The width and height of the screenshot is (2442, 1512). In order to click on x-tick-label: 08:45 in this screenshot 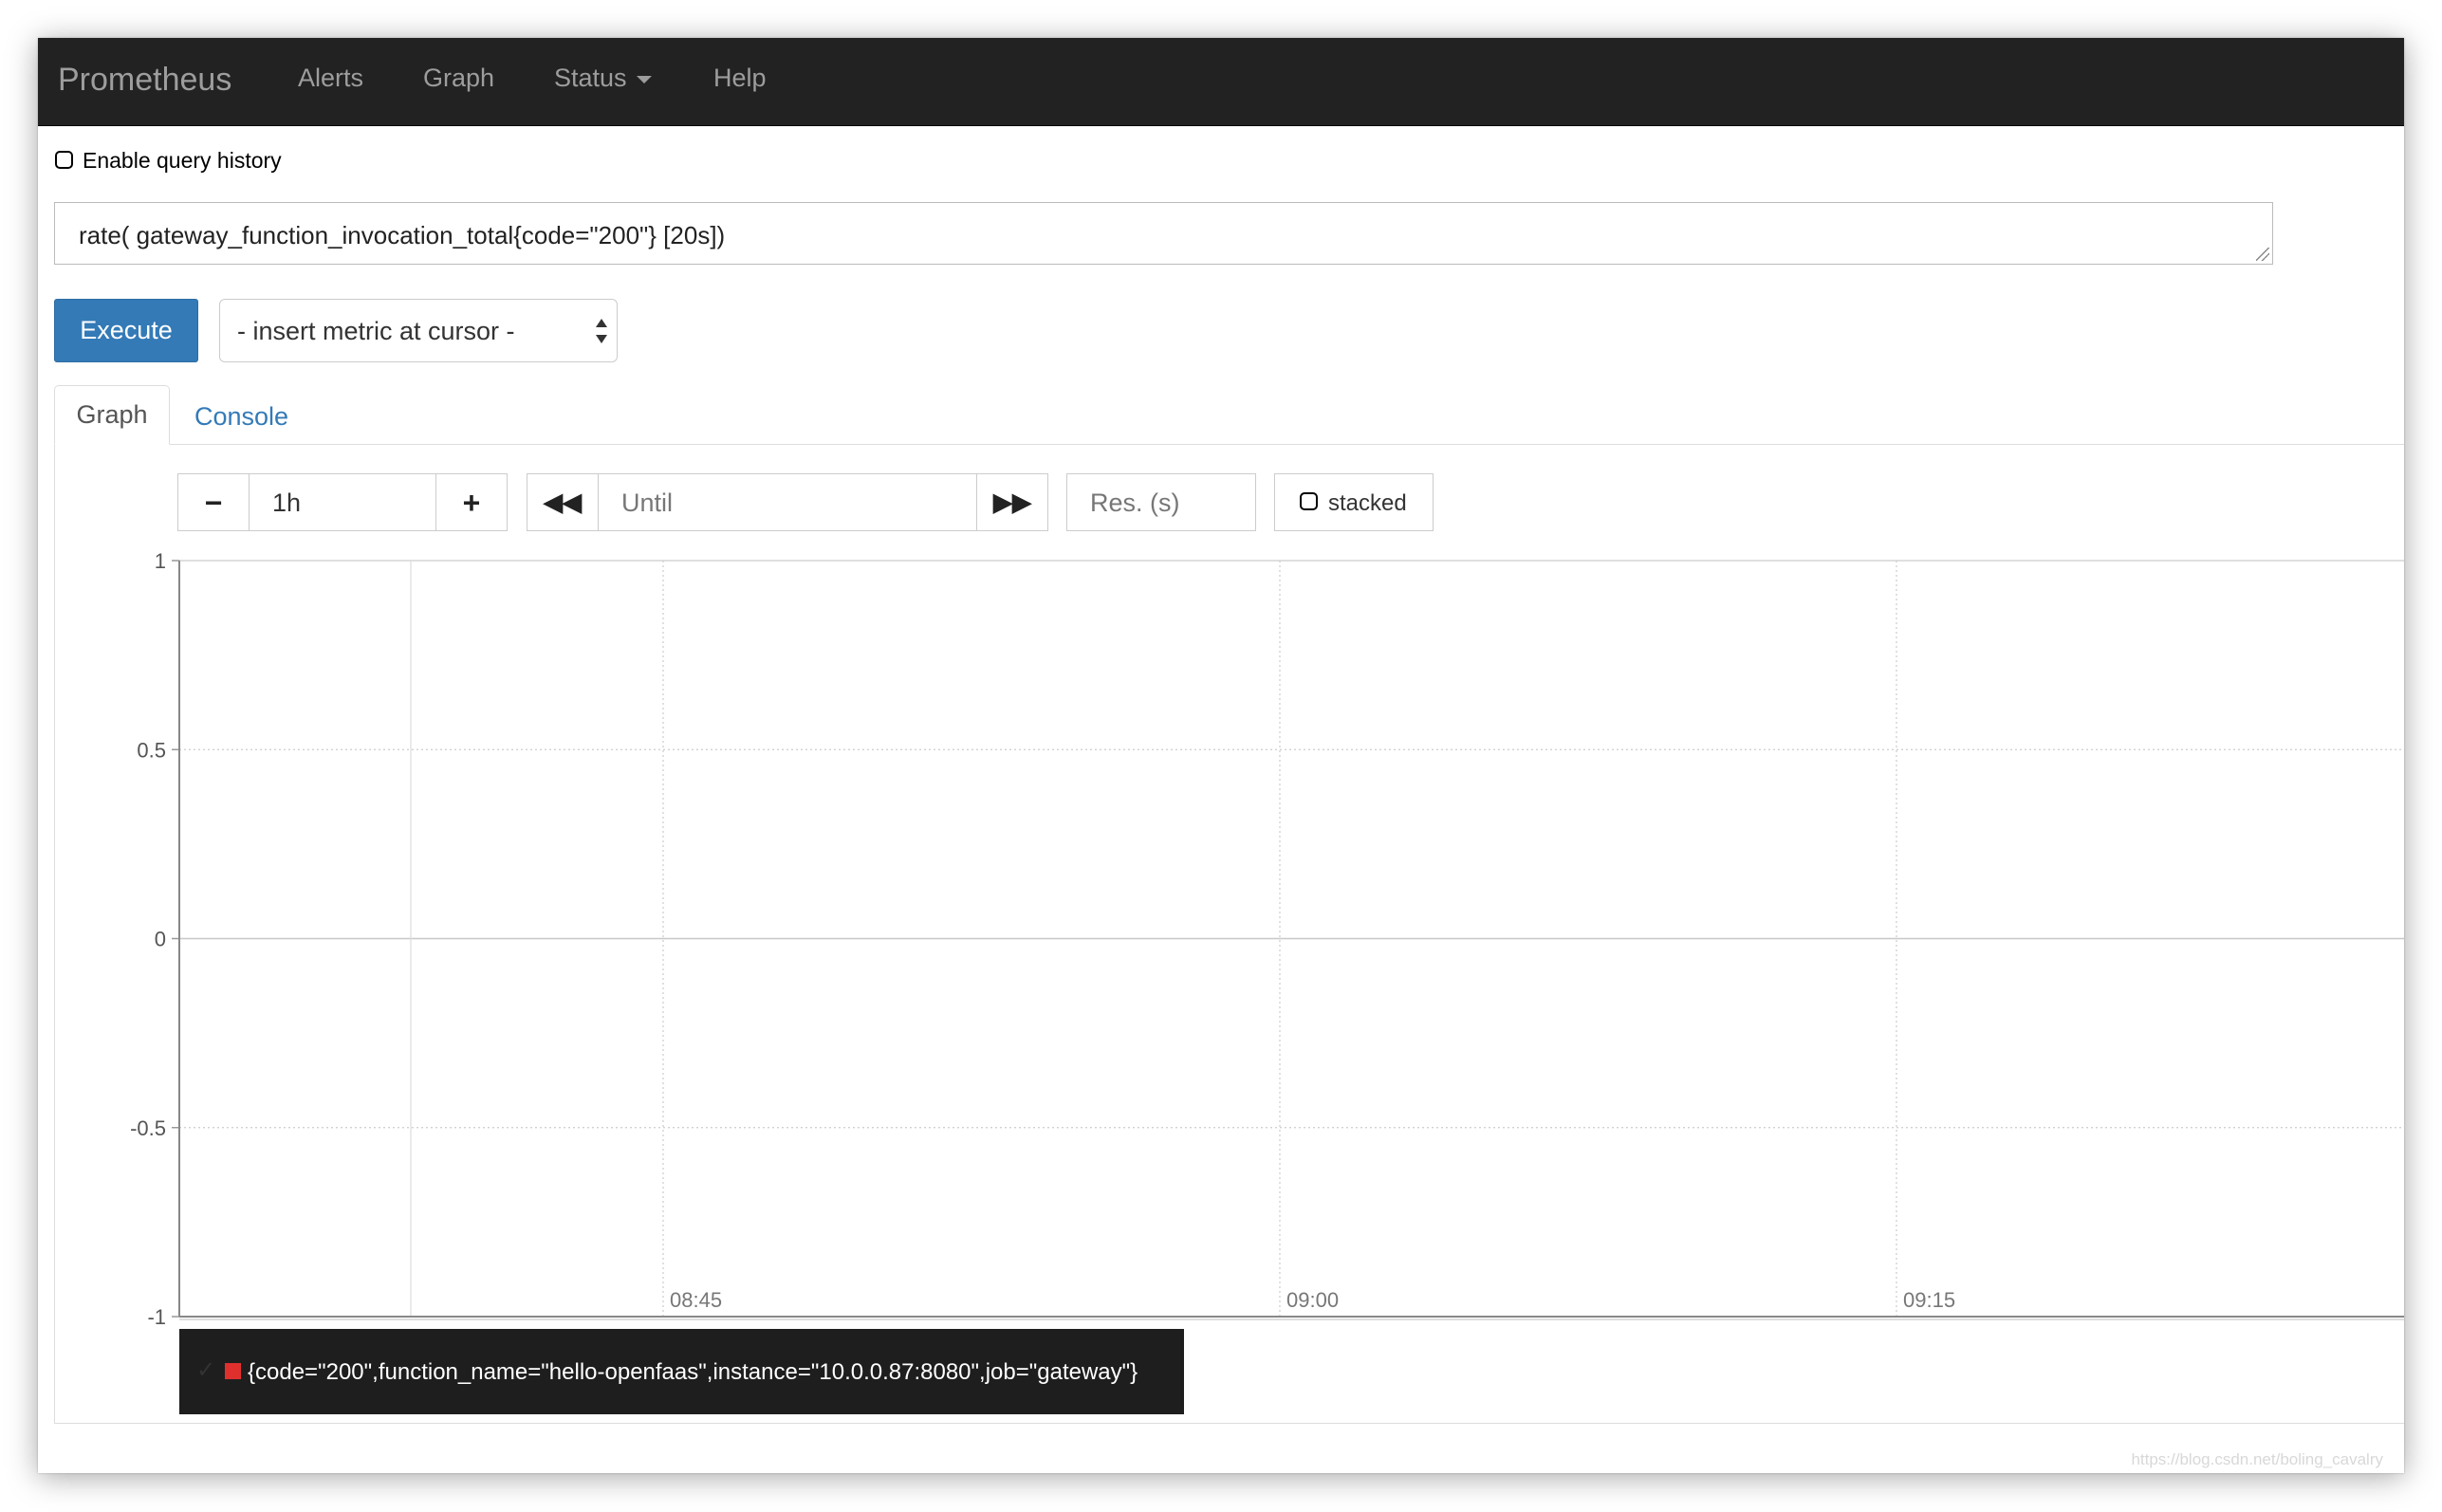, I will do `click(696, 1300)`.